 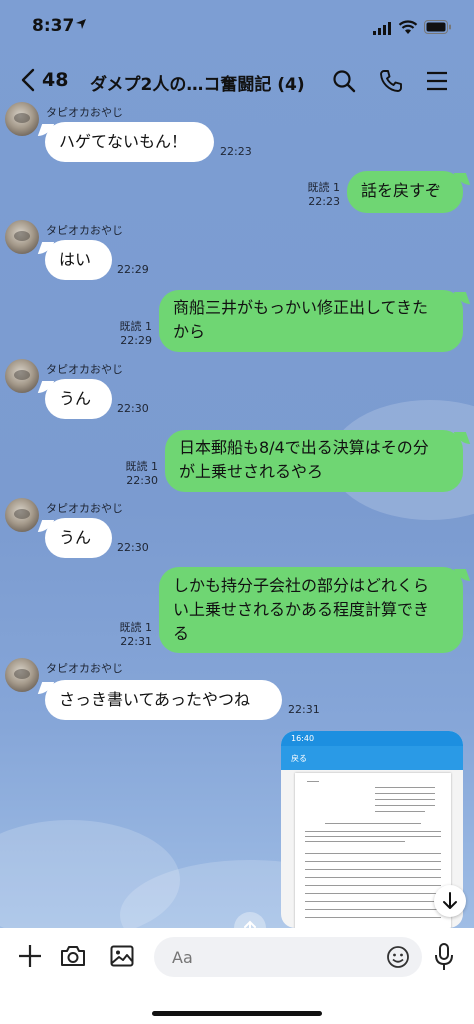 What do you see at coordinates (163, 700) in the screenshot?
I see `incoming-message: さっき書いてあったやつね` at bounding box center [163, 700].